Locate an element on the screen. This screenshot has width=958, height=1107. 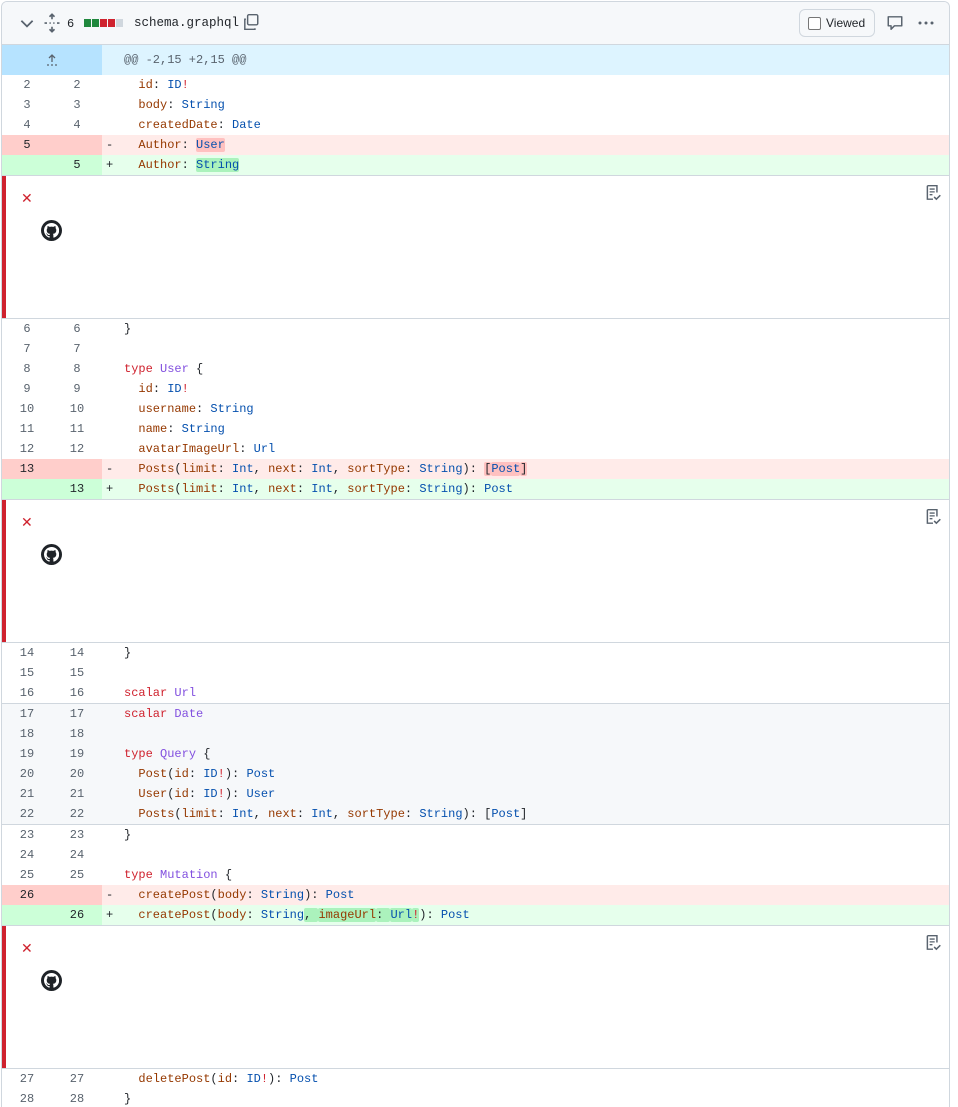
old-line-number: 16 is located at coordinates (27, 693).